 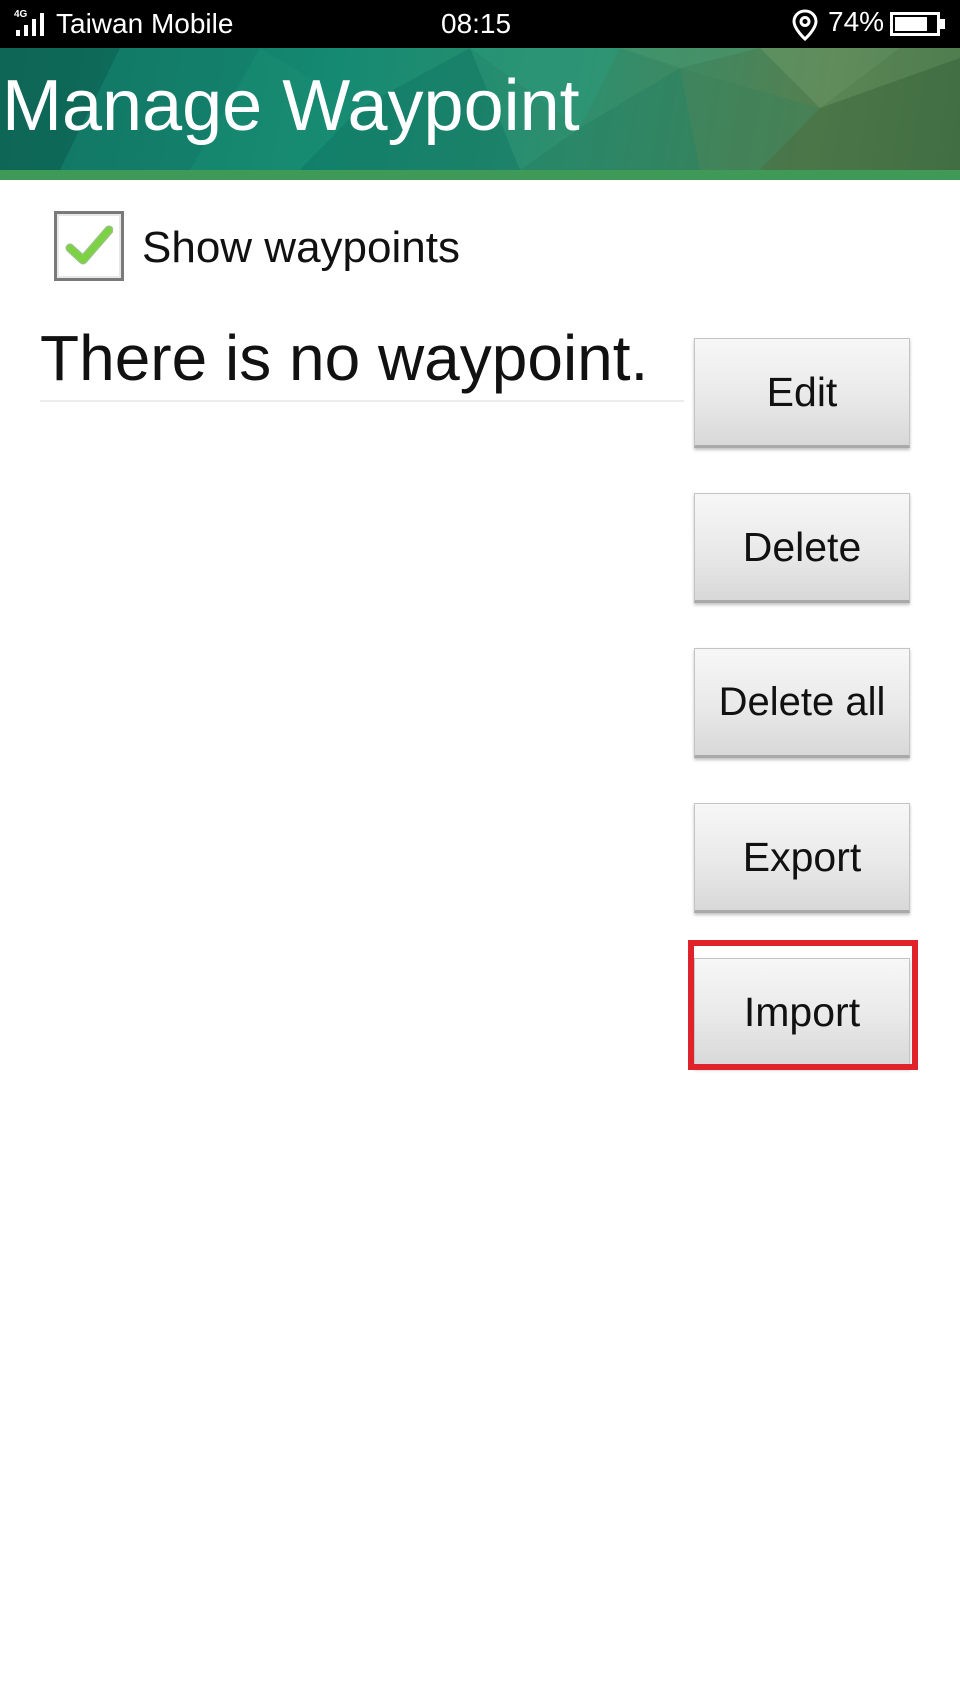 I want to click on delete-button: Delete, so click(x=802, y=548).